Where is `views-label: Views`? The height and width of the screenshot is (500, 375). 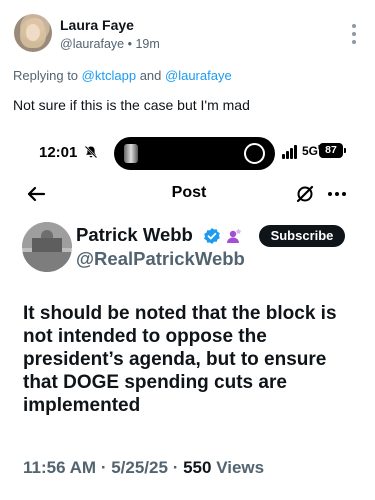 views-label: Views is located at coordinates (240, 467).